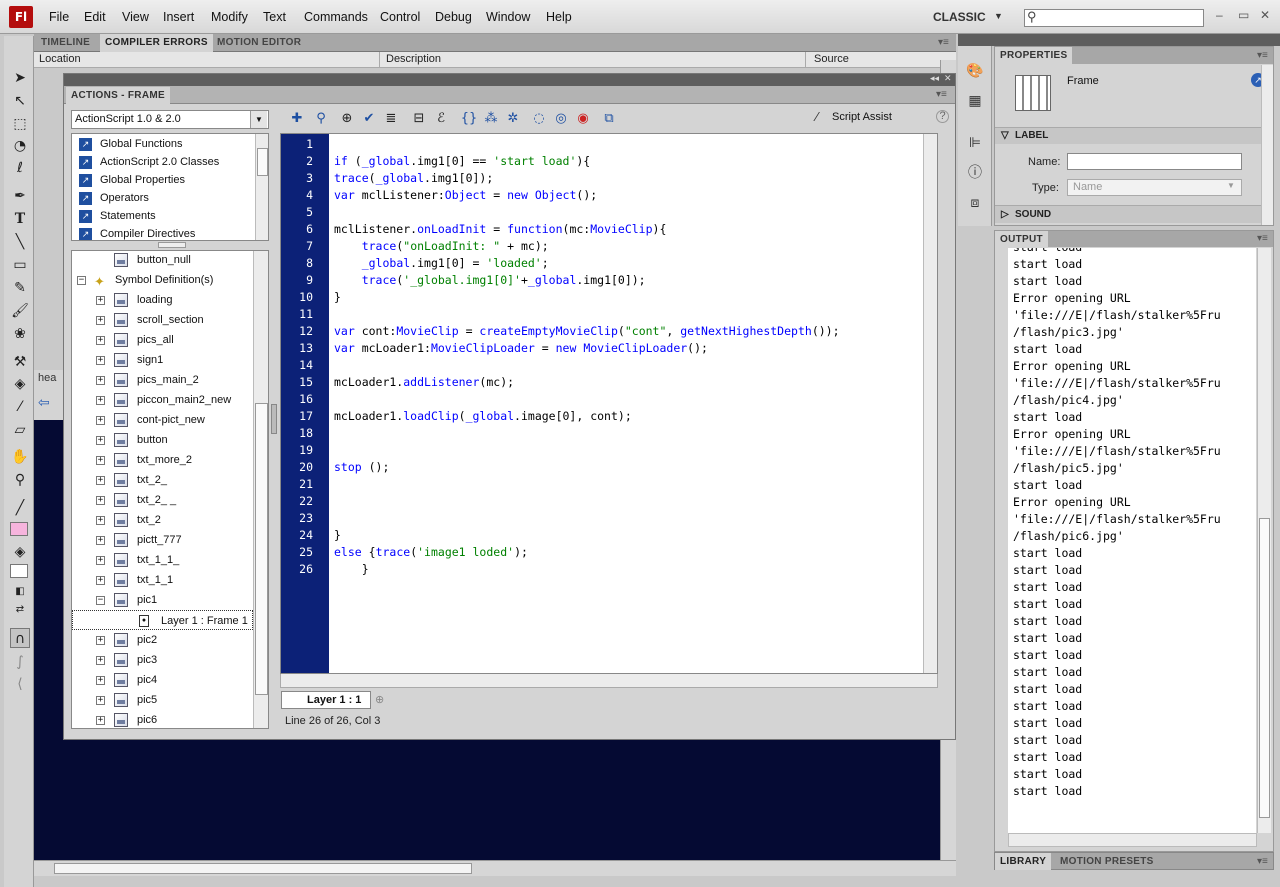 The width and height of the screenshot is (1280, 887). Describe the element at coordinates (441, 119) in the screenshot. I see `debug-options-icon: ℰ` at that location.